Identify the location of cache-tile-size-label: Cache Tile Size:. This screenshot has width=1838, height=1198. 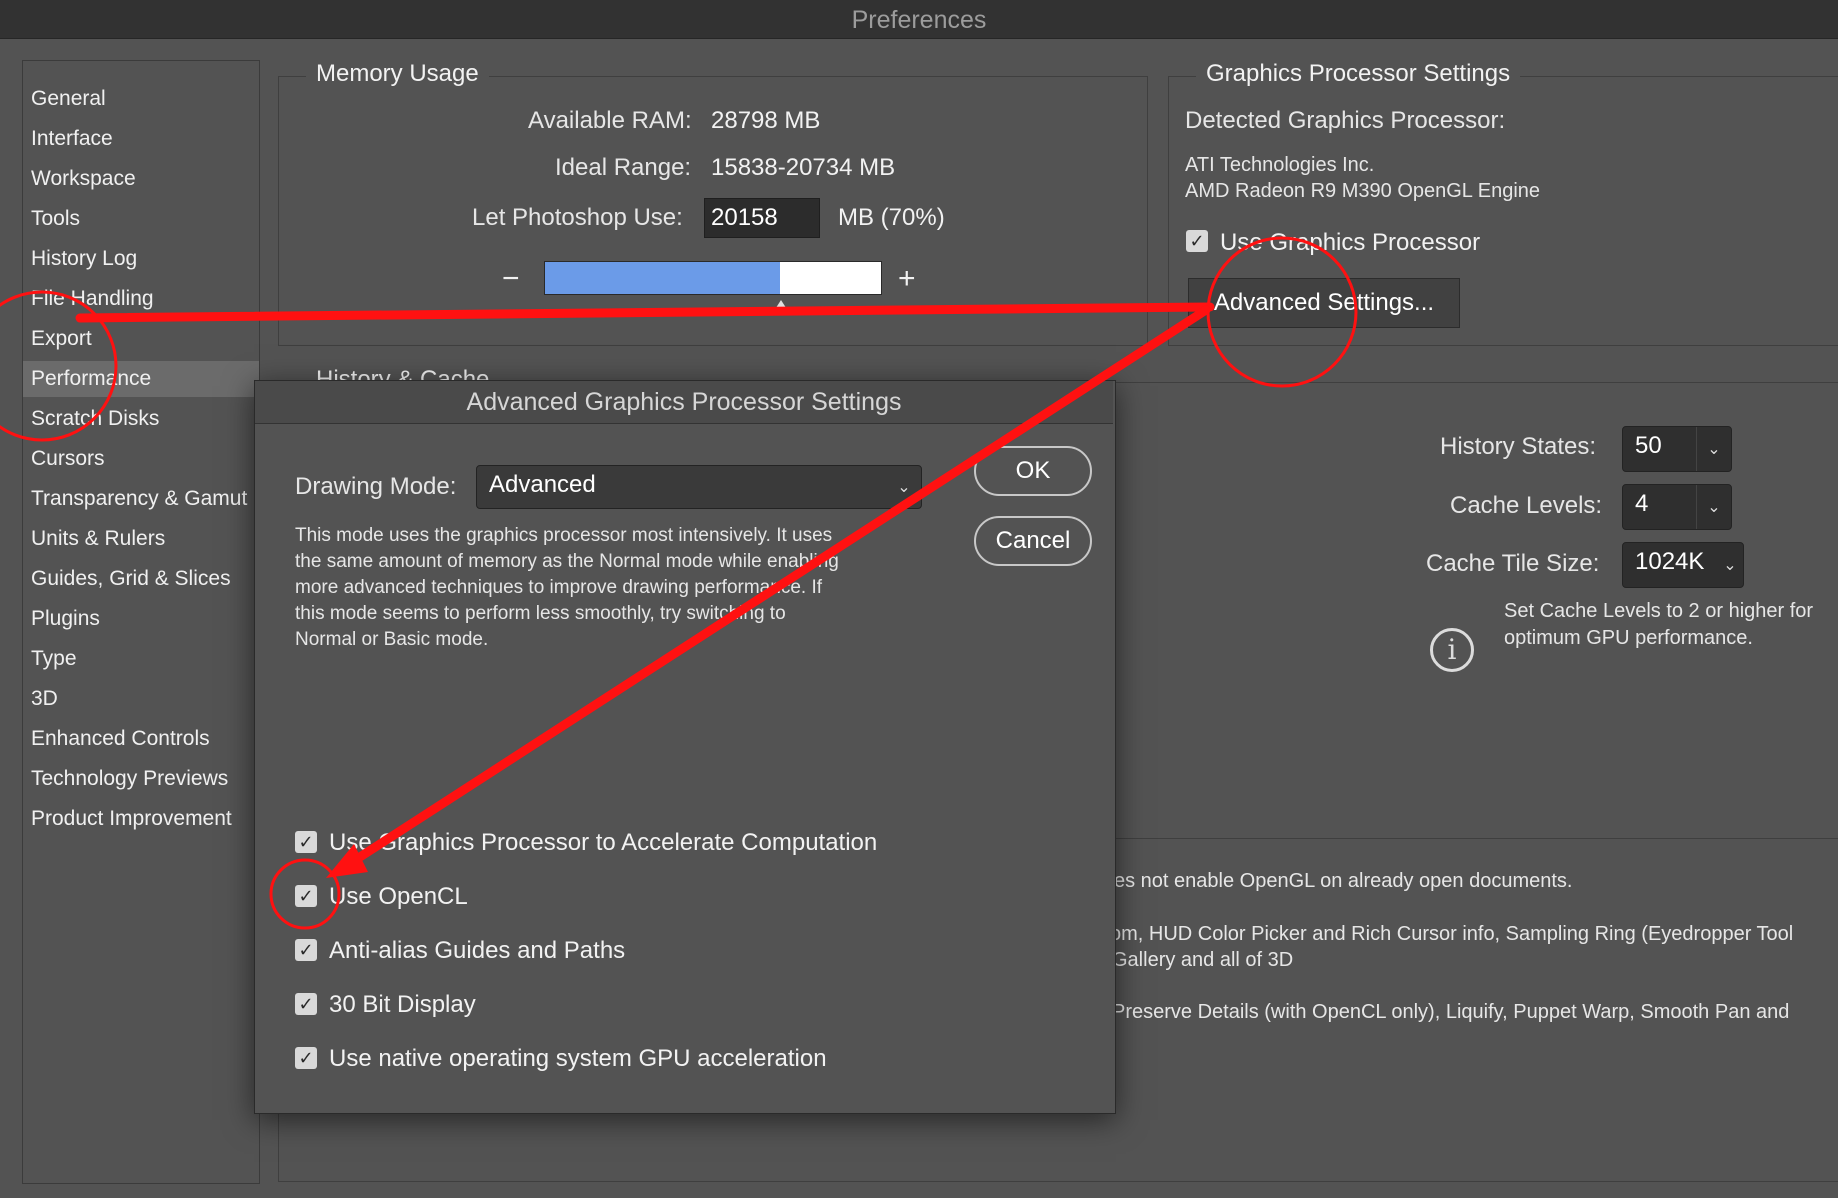
(1513, 563).